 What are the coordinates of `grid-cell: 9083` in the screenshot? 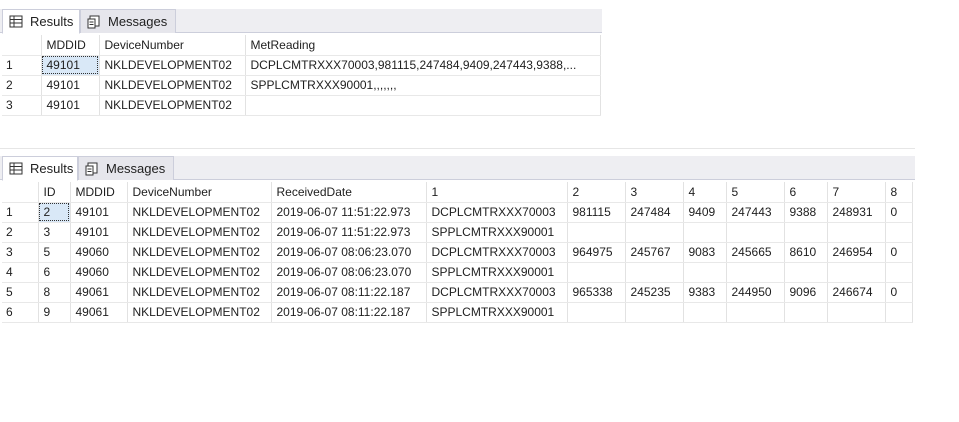 It's located at (705, 252).